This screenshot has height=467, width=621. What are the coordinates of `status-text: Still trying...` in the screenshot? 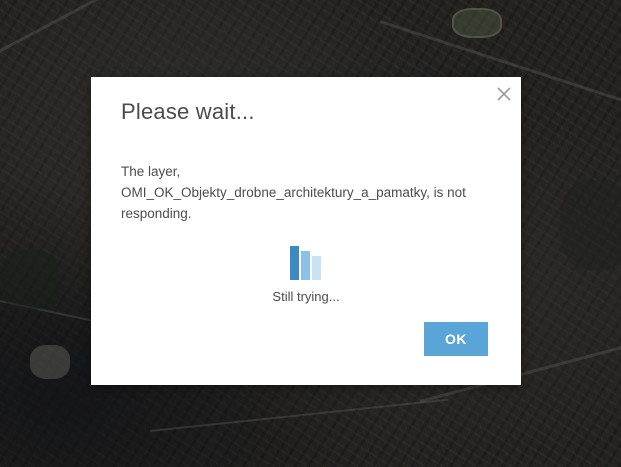 It's located at (306, 296).